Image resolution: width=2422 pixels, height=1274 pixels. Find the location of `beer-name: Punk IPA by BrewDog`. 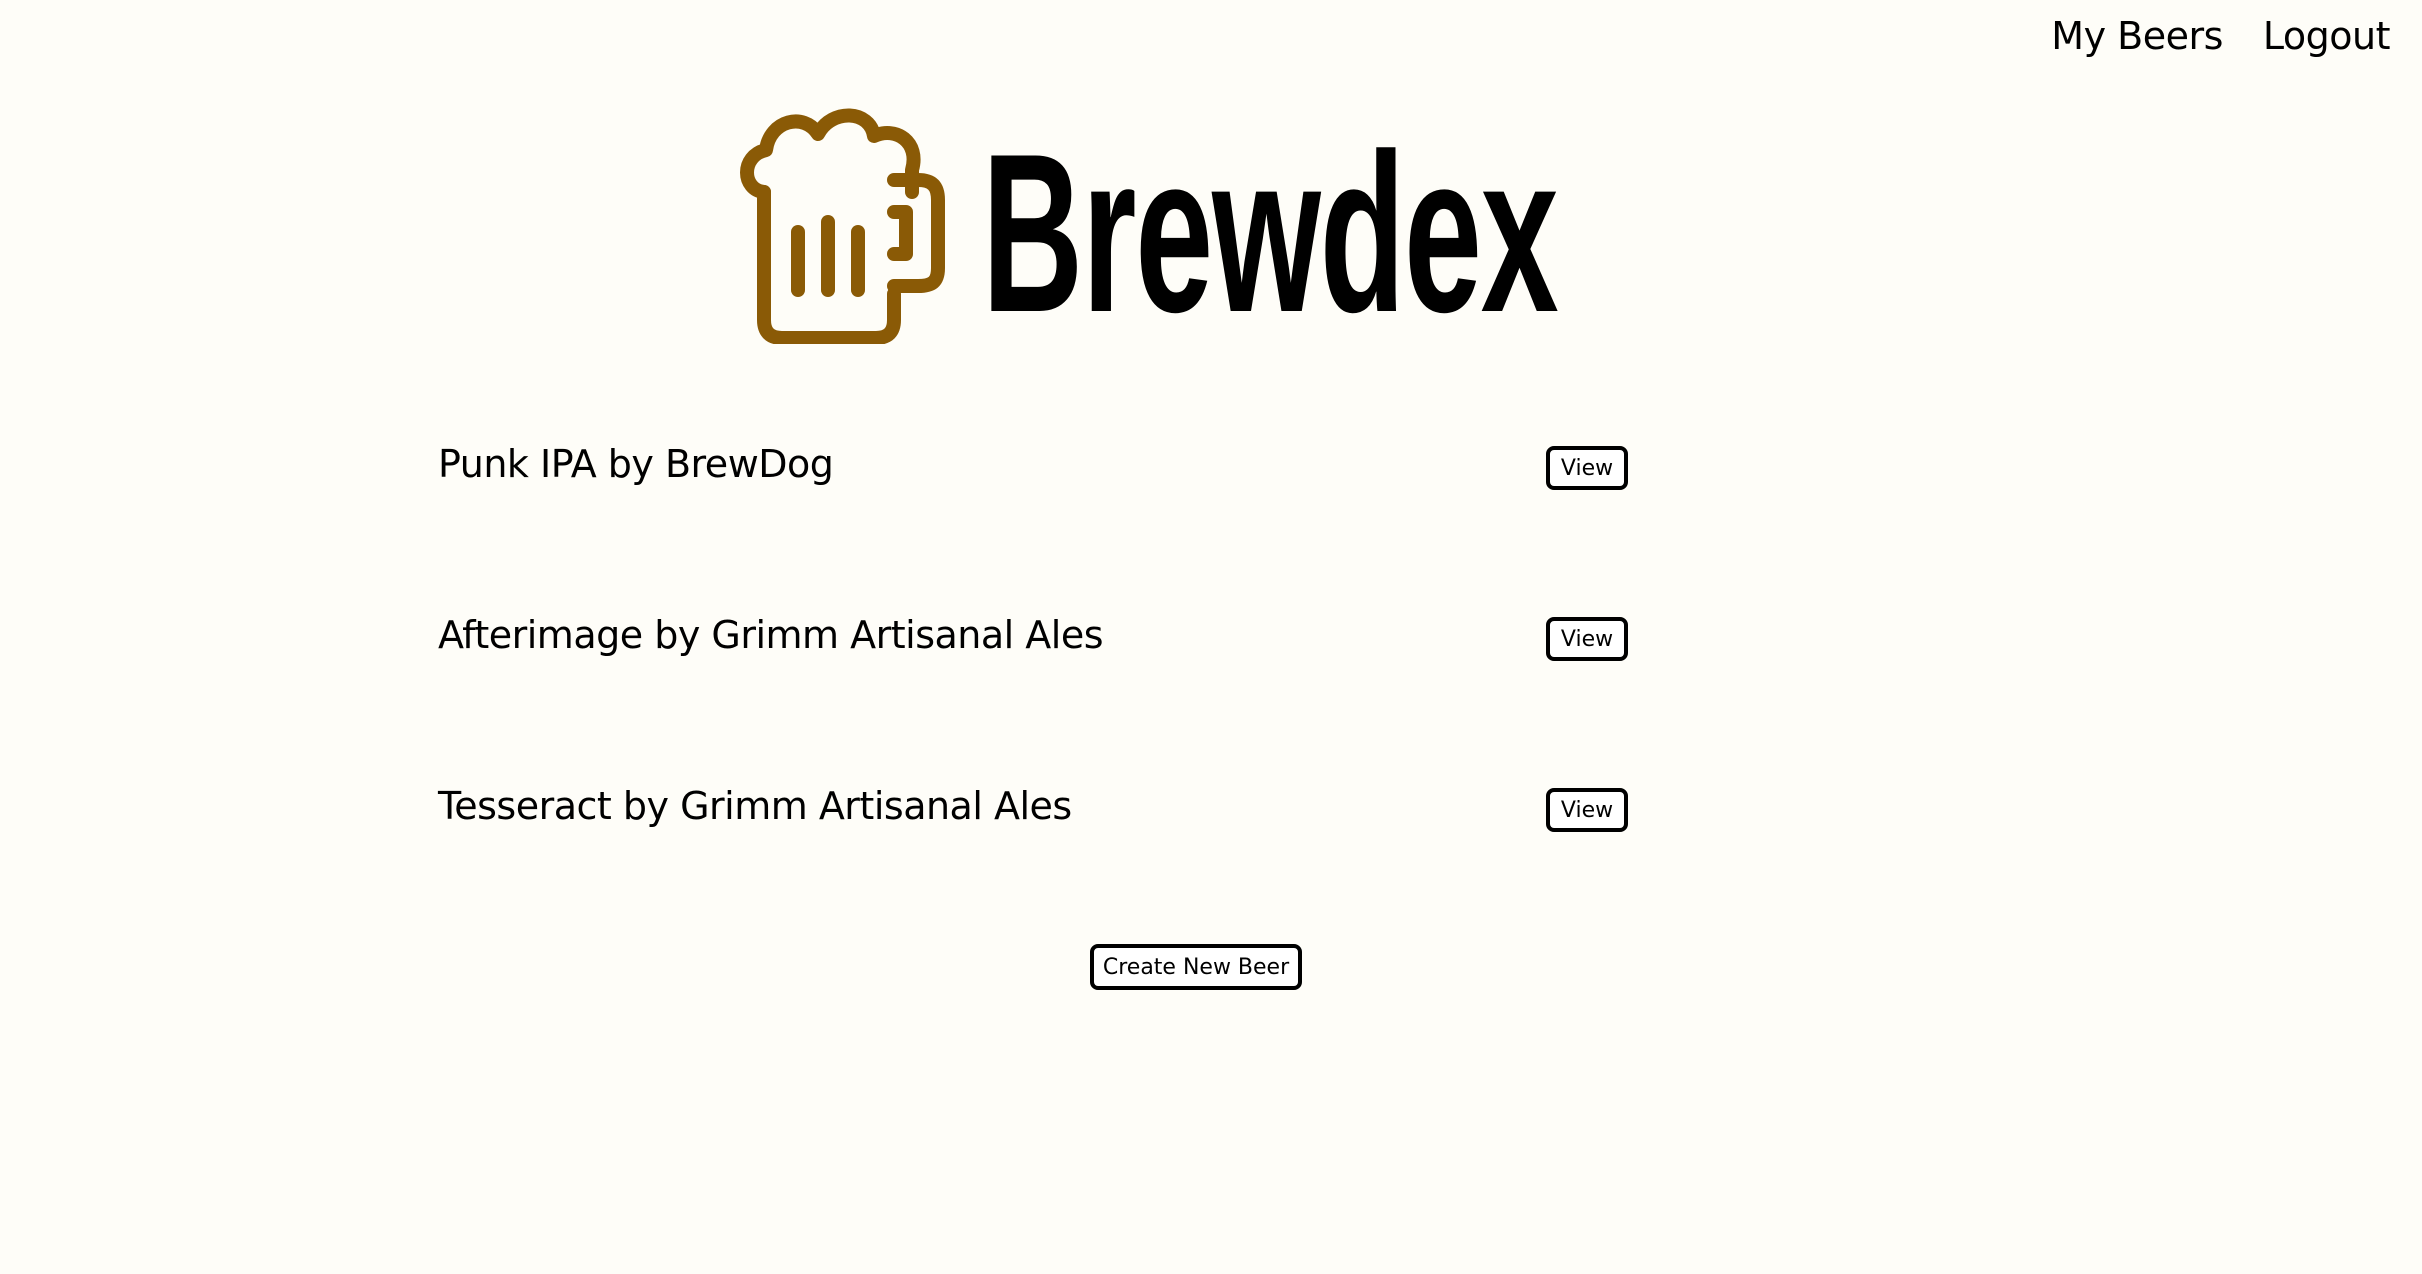

beer-name: Punk IPA by BrewDog is located at coordinates (636, 464).